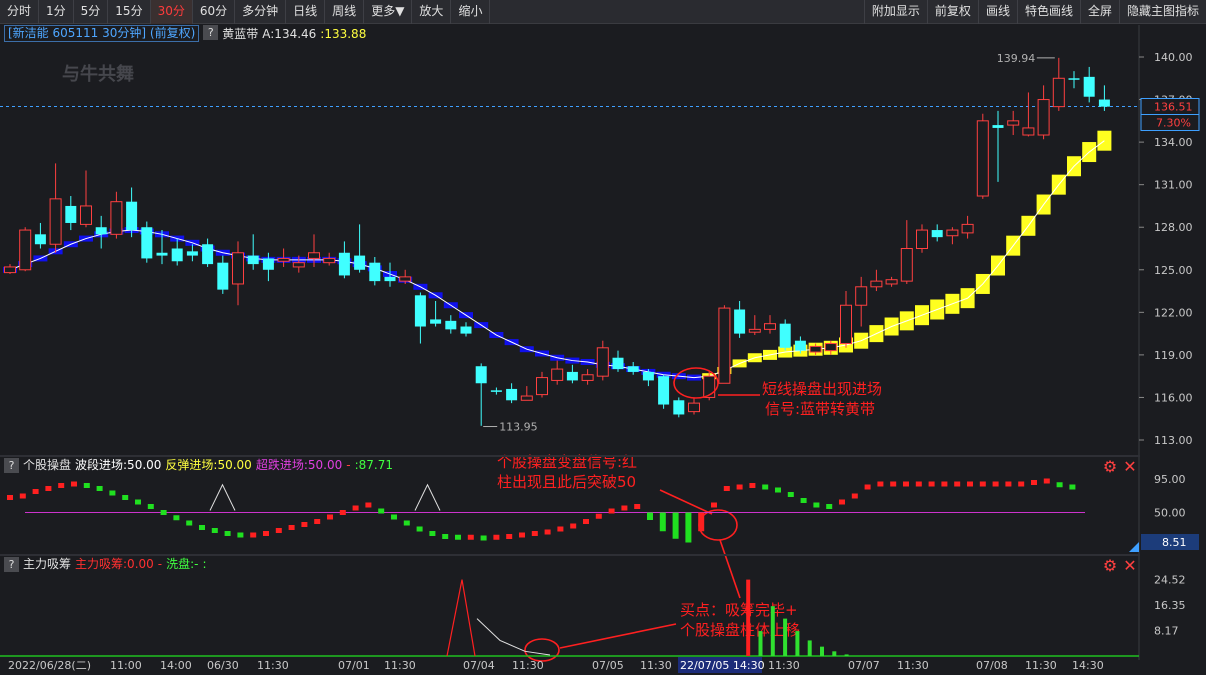  Describe the element at coordinates (47, 465) in the screenshot. I see `panel2-name: 个股操盘` at that location.